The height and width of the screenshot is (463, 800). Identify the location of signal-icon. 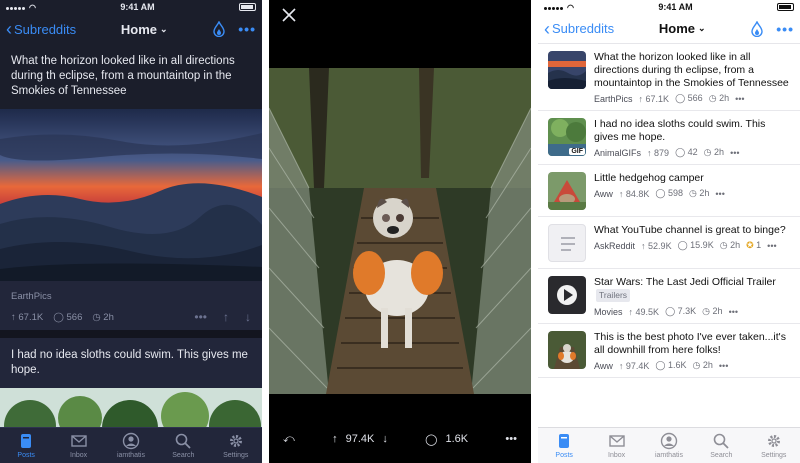
(554, 7).